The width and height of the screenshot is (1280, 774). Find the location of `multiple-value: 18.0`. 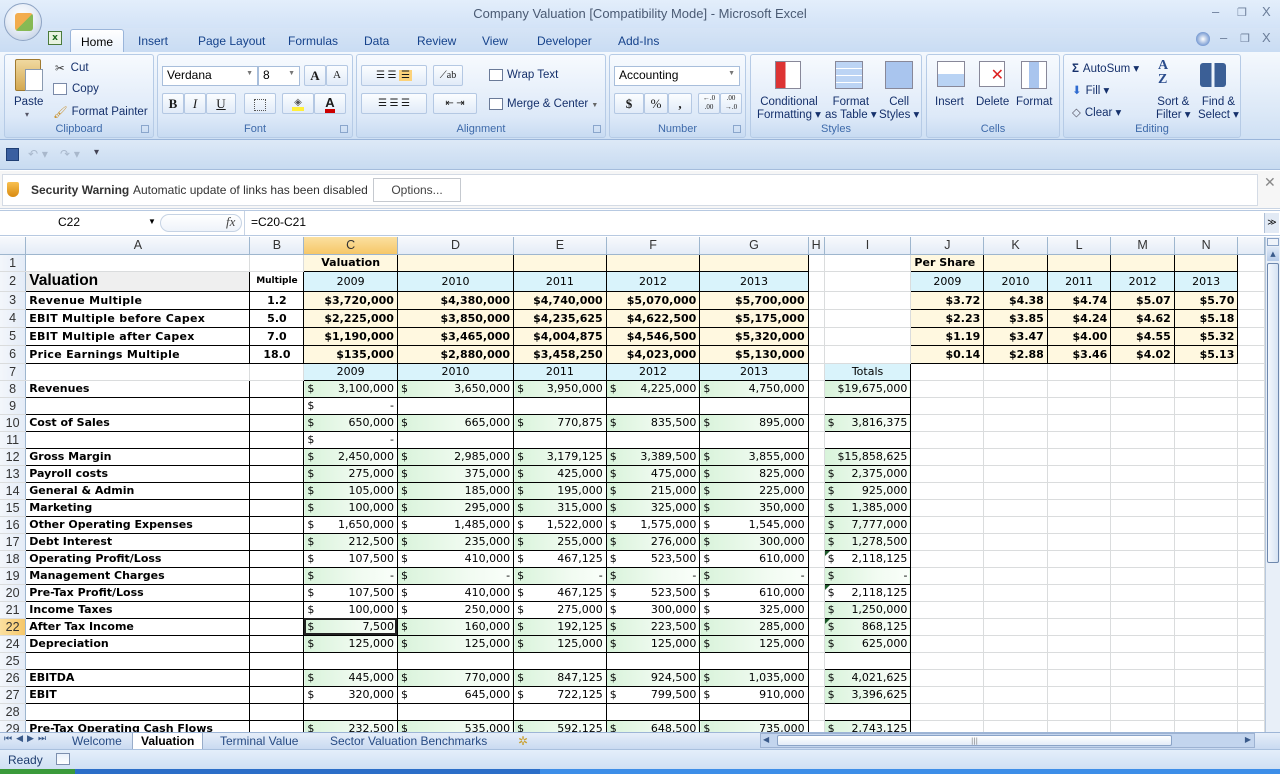

multiple-value: 18.0 is located at coordinates (277, 354).